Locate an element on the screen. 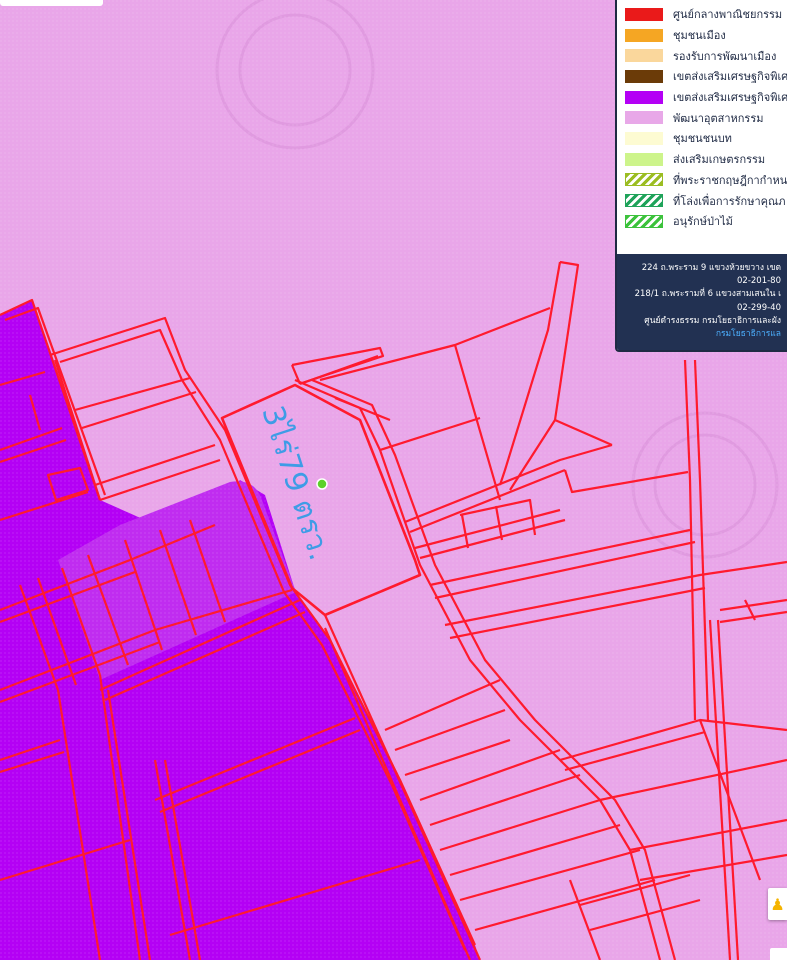  legend-item: ที่พระราชกฤษฎีกากำหน is located at coordinates (706, 180).